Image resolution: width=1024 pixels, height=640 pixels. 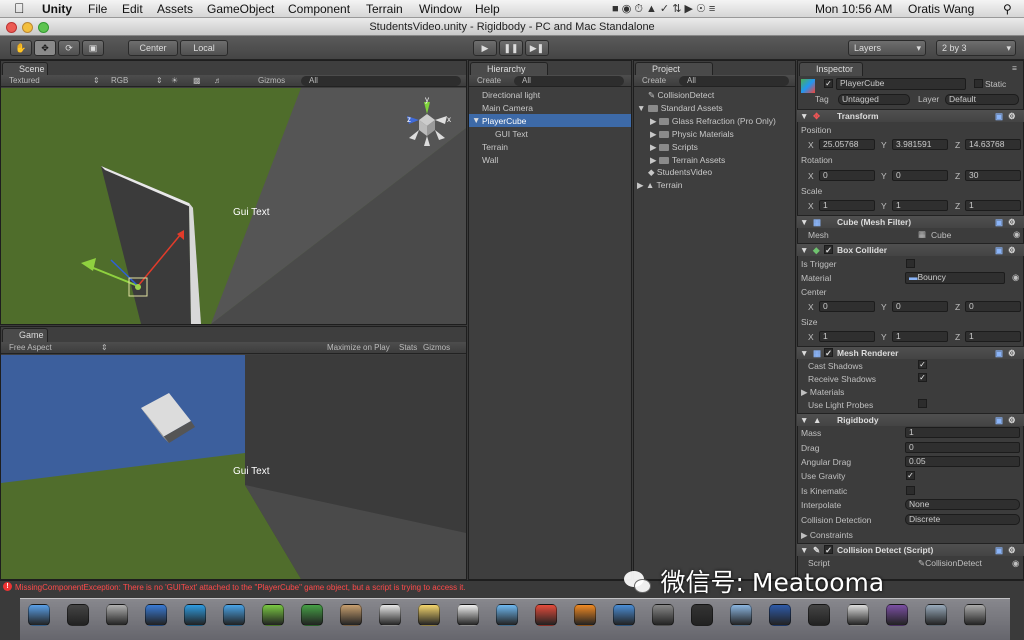 What do you see at coordinates (780, 615) in the screenshot?
I see `dock-photoshop-icon` at bounding box center [780, 615].